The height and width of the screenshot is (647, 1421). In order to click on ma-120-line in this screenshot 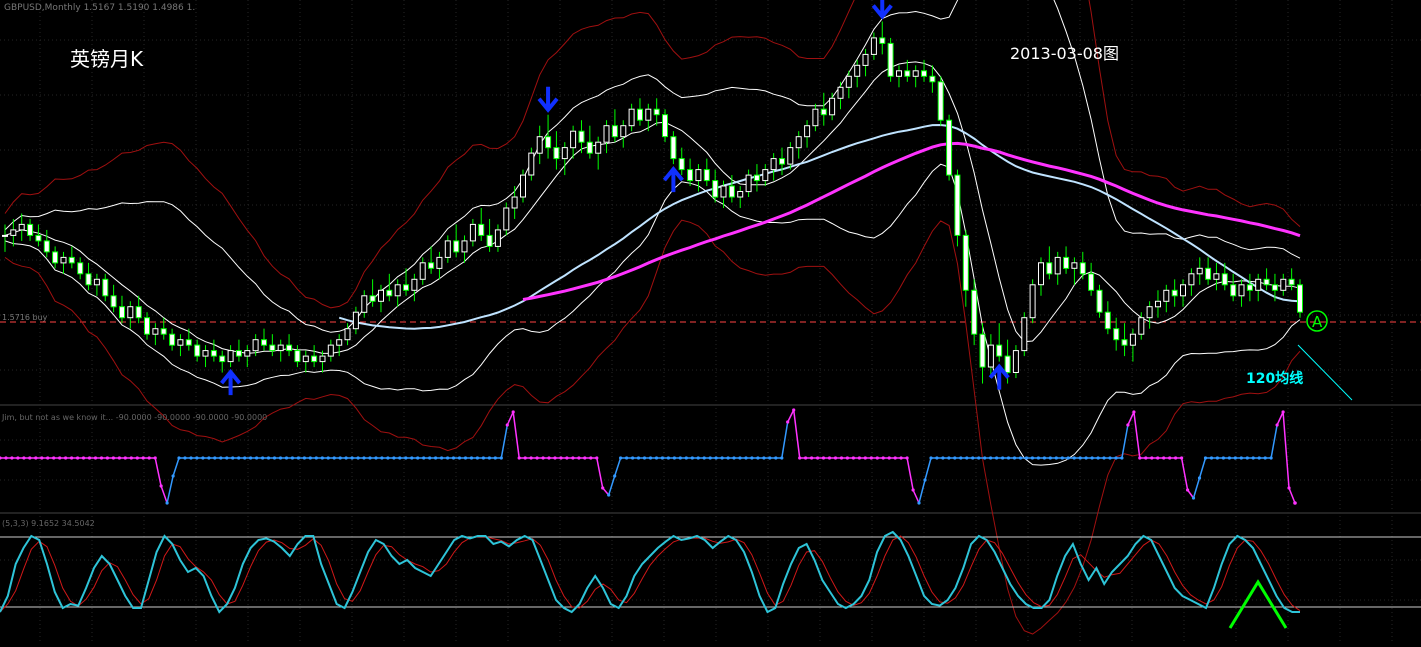, I will do `click(911, 221)`.